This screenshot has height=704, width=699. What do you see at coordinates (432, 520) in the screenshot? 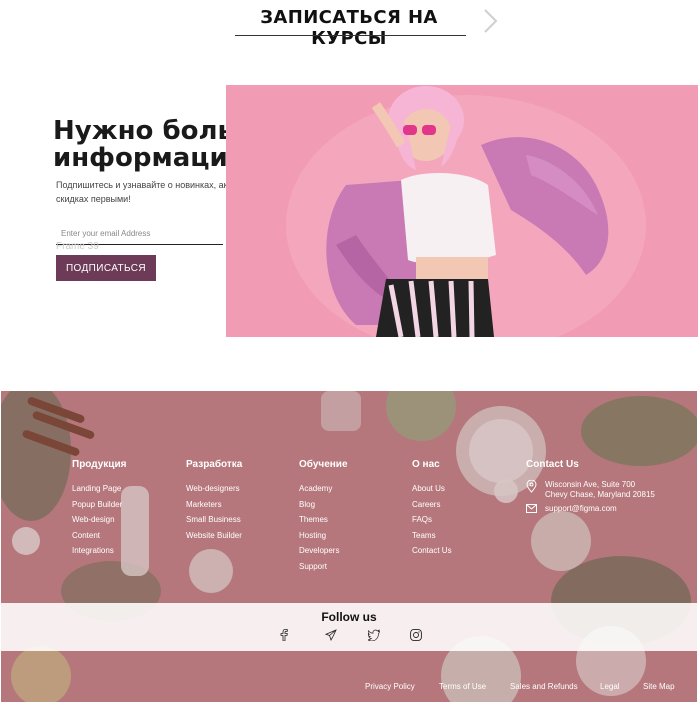
I see `footer-link: FAQs` at bounding box center [432, 520].